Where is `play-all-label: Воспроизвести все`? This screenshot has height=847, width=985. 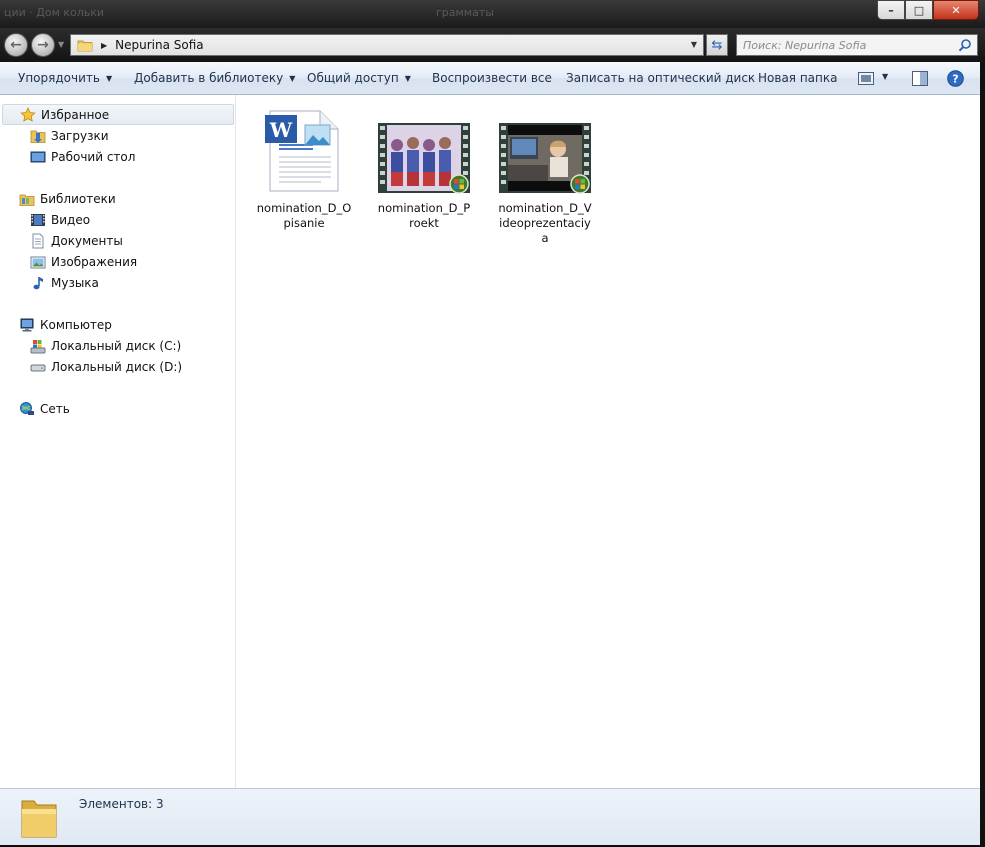
play-all-label: Воспроизвести все is located at coordinates (492, 78).